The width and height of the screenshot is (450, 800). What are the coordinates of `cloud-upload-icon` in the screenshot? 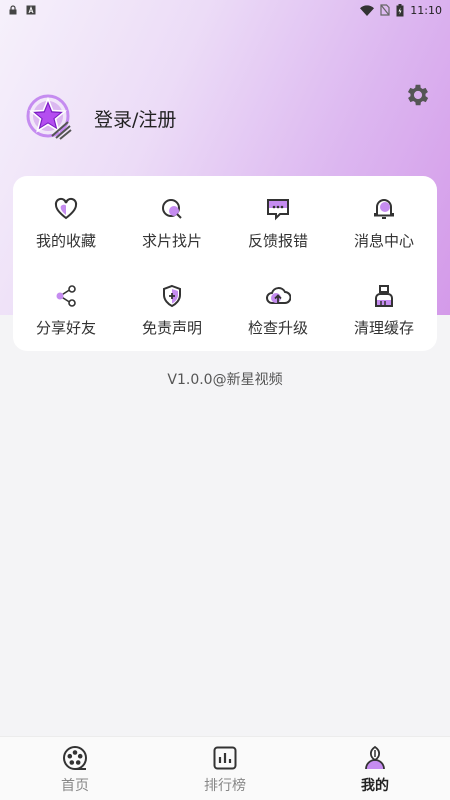 It's located at (278, 295).